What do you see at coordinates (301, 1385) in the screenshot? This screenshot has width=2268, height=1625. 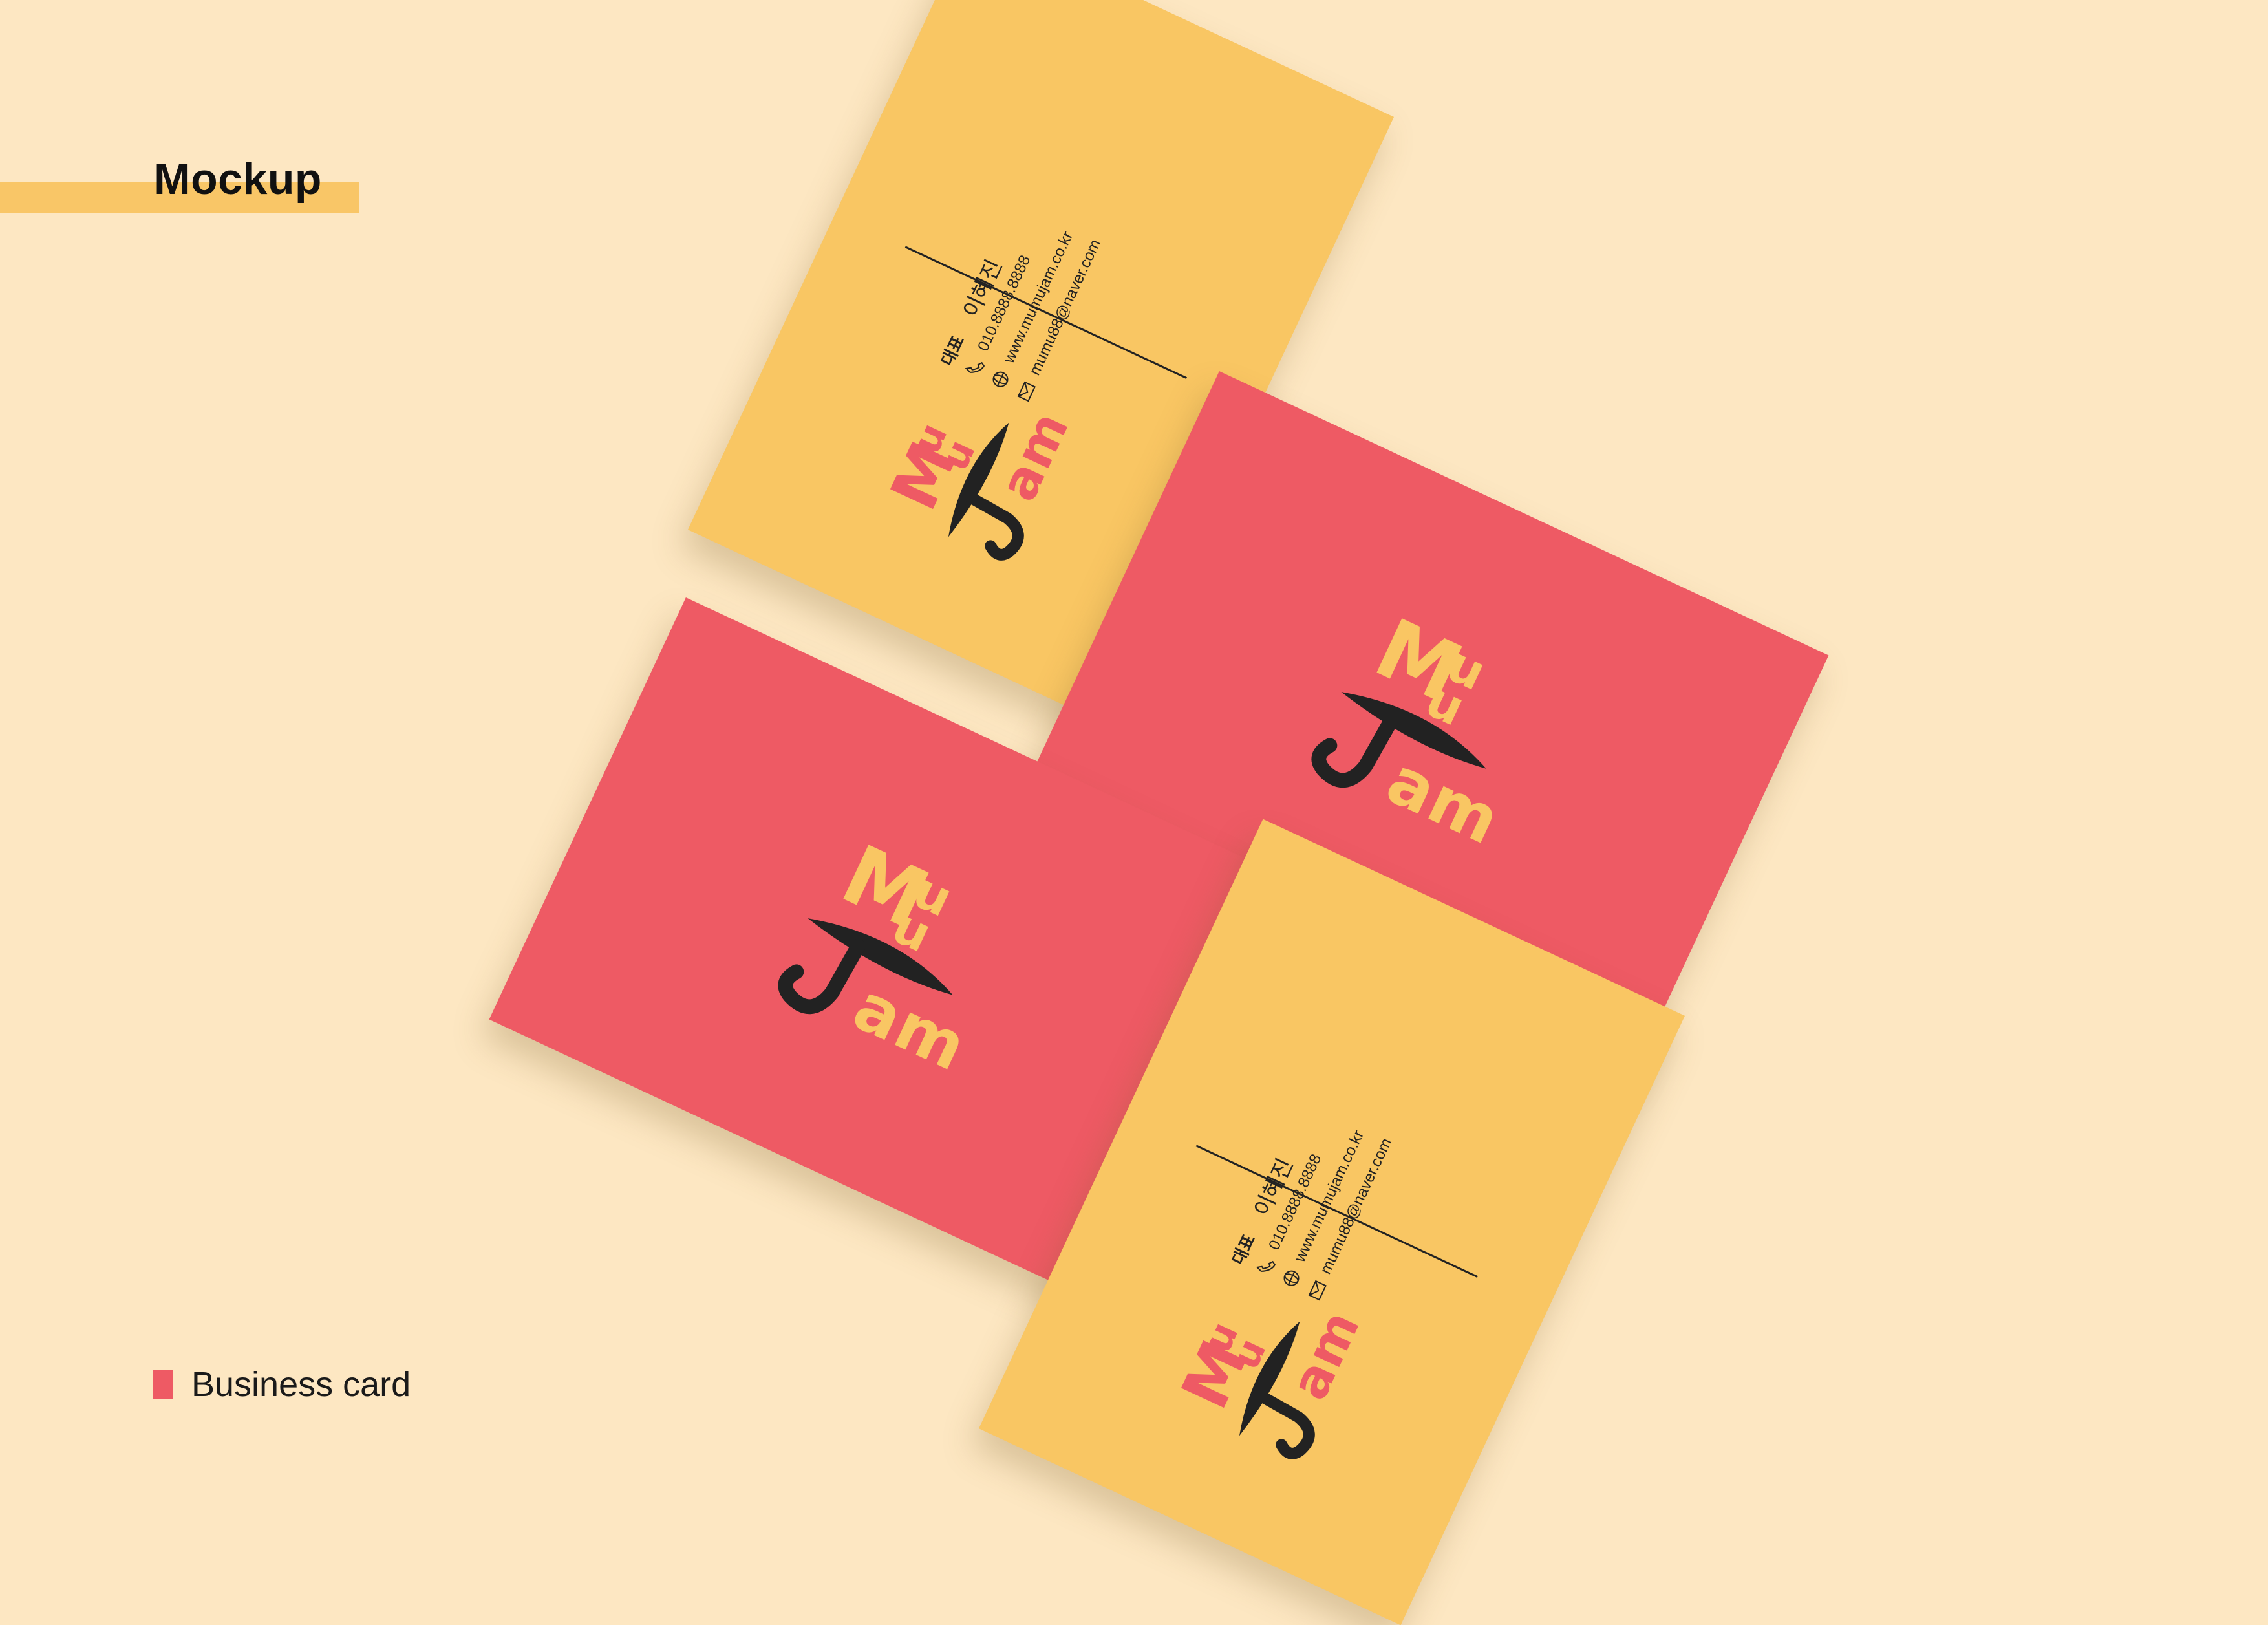 I see `caption-text: Business card` at bounding box center [301, 1385].